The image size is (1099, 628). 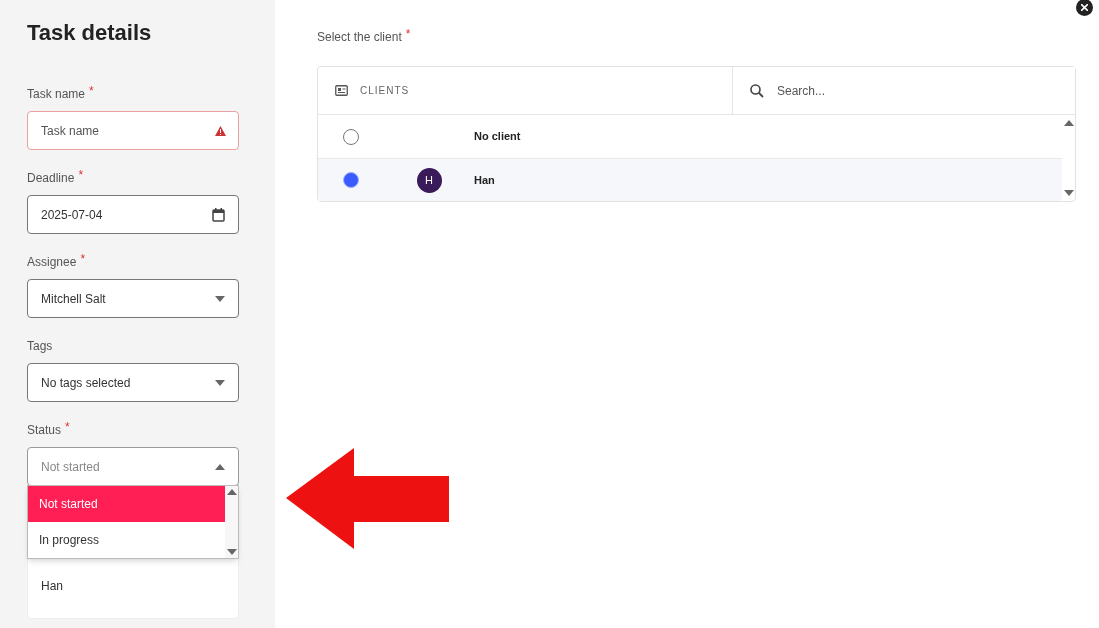 What do you see at coordinates (231, 522) in the screenshot?
I see `scrollbar` at bounding box center [231, 522].